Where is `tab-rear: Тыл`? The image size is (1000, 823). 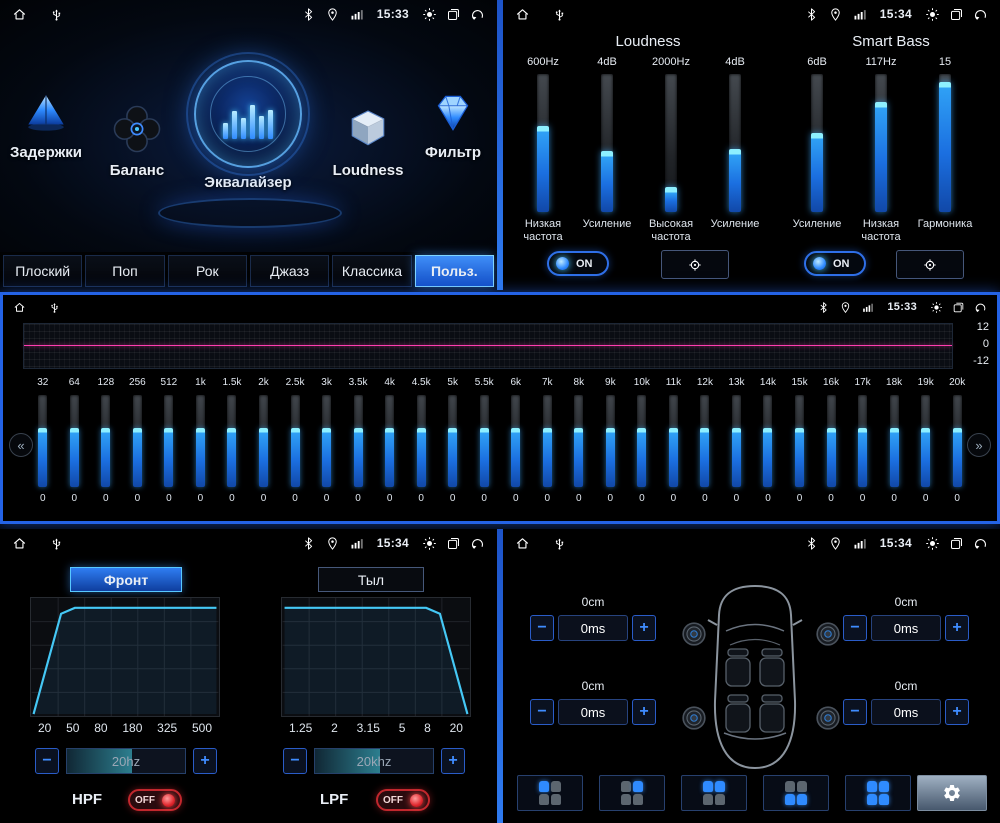
tab-rear: Тыл is located at coordinates (371, 579).